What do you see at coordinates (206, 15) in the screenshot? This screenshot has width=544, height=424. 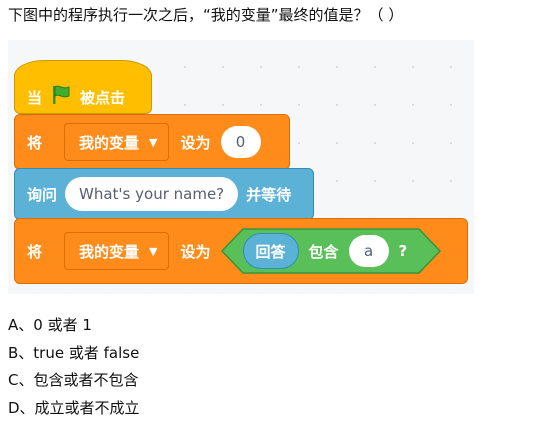 I see `question-text: 下图中的程序执行一次之后，“我的变量”最终的值是？（ ）` at bounding box center [206, 15].